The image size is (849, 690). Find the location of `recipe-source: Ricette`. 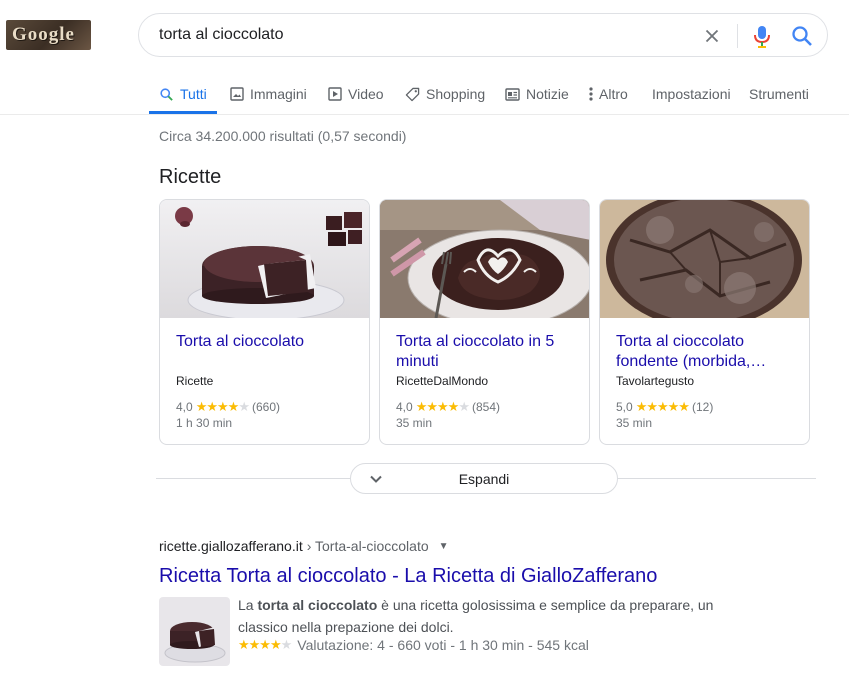

recipe-source: Ricette is located at coordinates (195, 381).